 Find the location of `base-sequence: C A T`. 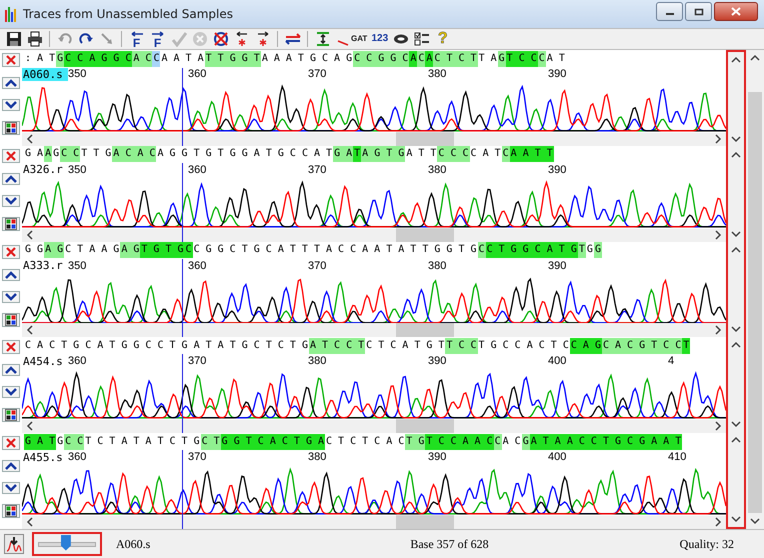

base-sequence: C A T is located at coordinates (486, 154).